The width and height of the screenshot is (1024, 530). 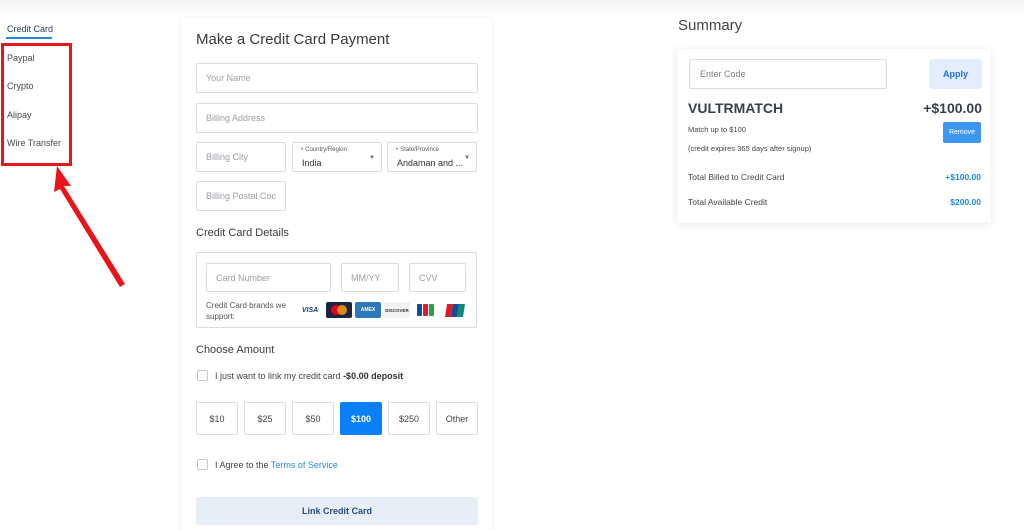 What do you see at coordinates (273, 277) in the screenshot?
I see `card-number-input` at bounding box center [273, 277].